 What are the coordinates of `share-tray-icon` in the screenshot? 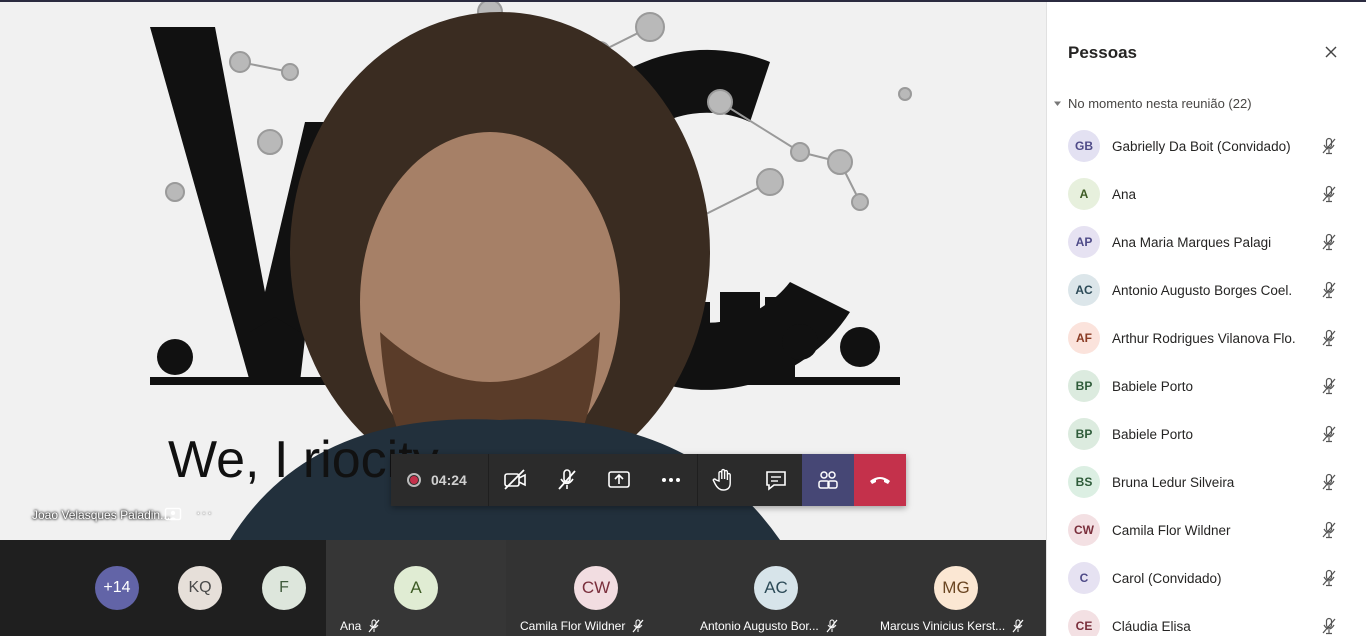 It's located at (619, 479).